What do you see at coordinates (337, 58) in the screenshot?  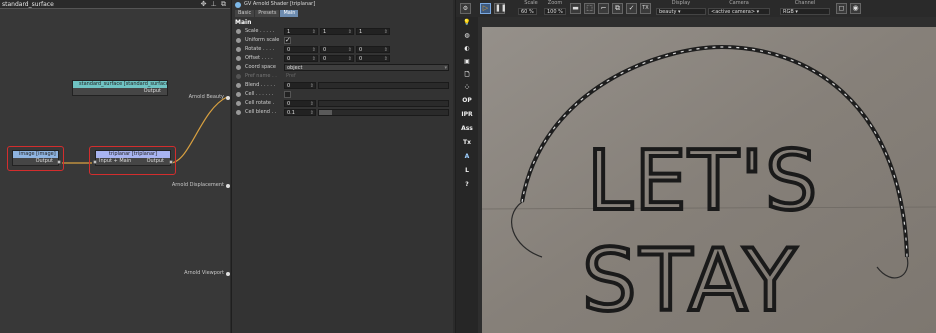 I see `offset-y-field: 0 ⇕` at bounding box center [337, 58].